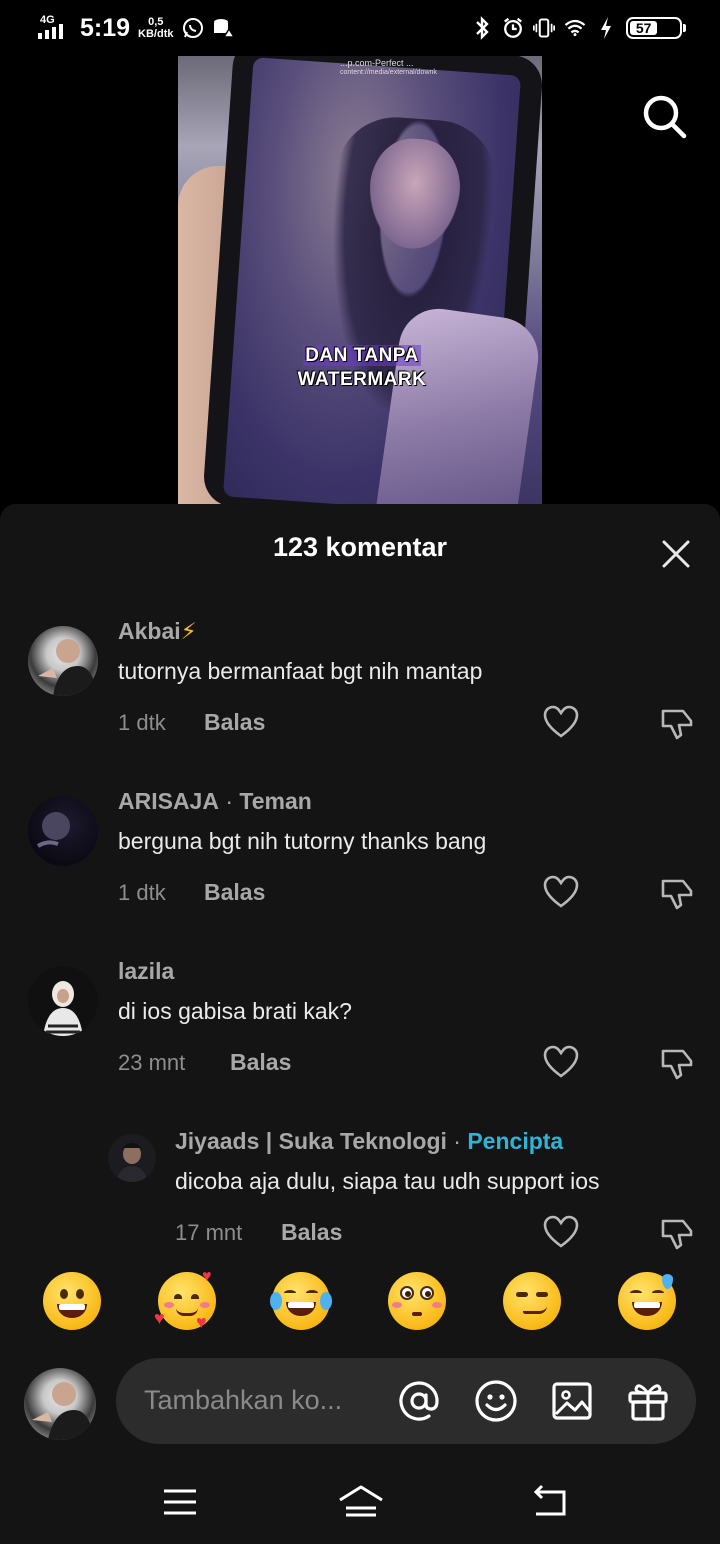  I want to click on creator-tag: Pencipta, so click(515, 1141).